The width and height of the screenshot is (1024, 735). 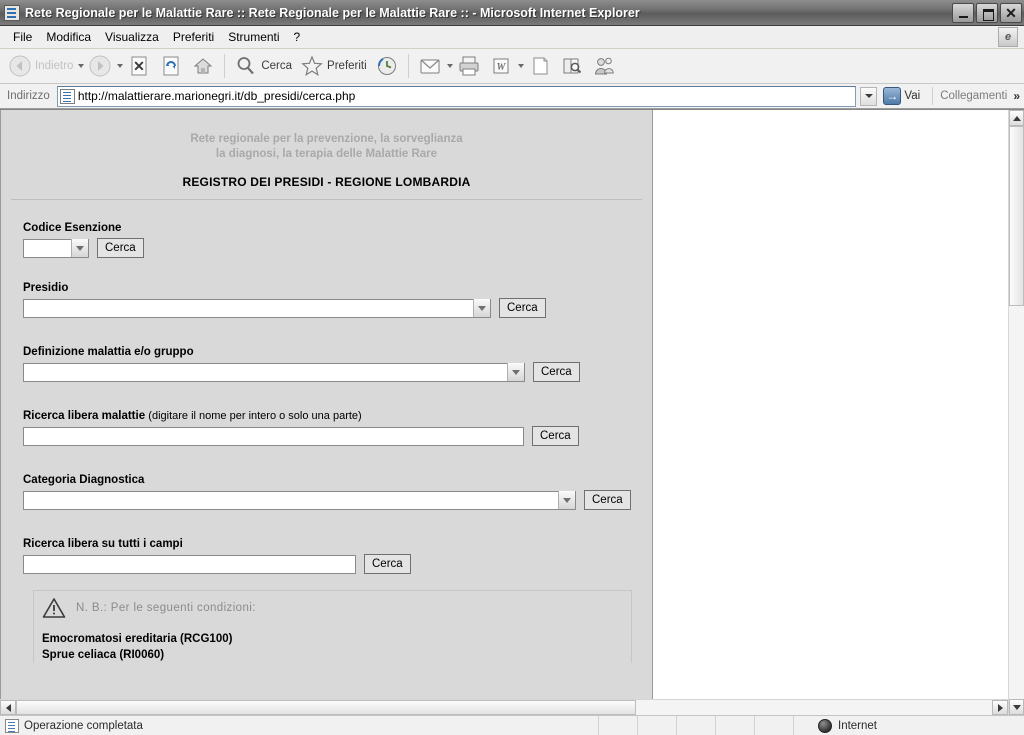 I want to click on menu-item-visualizza: Visualizza, so click(x=132, y=37).